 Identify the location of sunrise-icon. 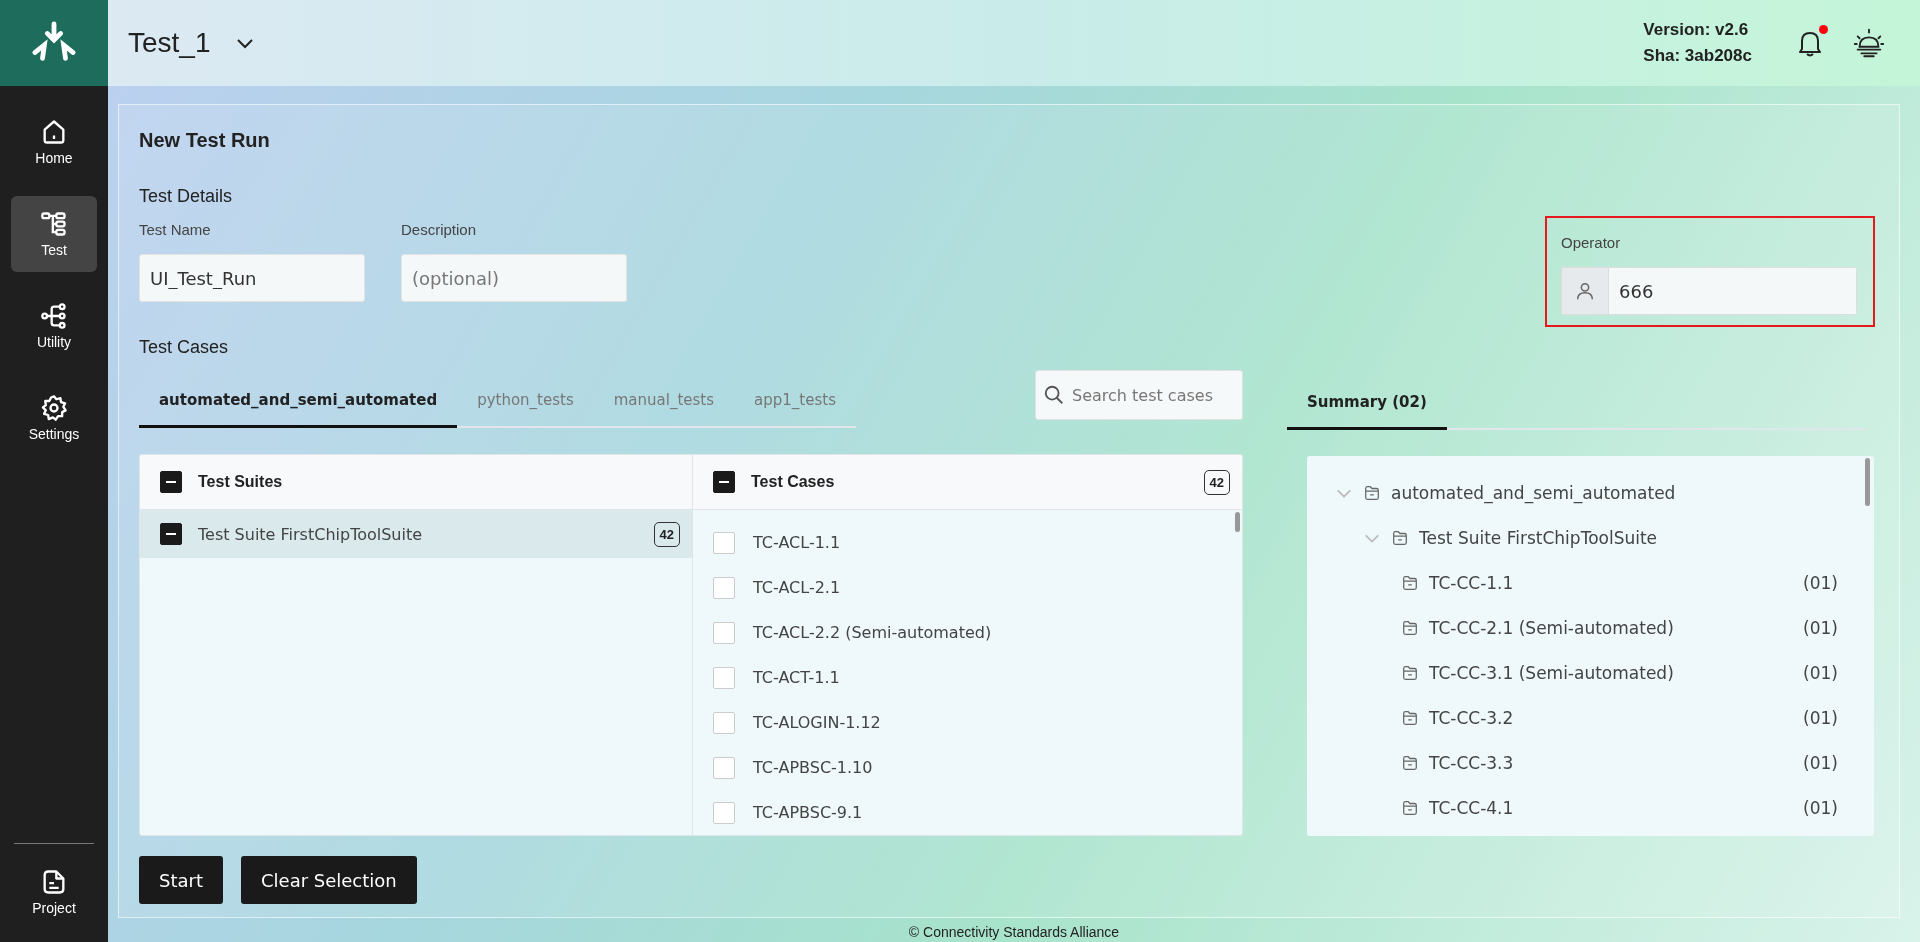
(1869, 43).